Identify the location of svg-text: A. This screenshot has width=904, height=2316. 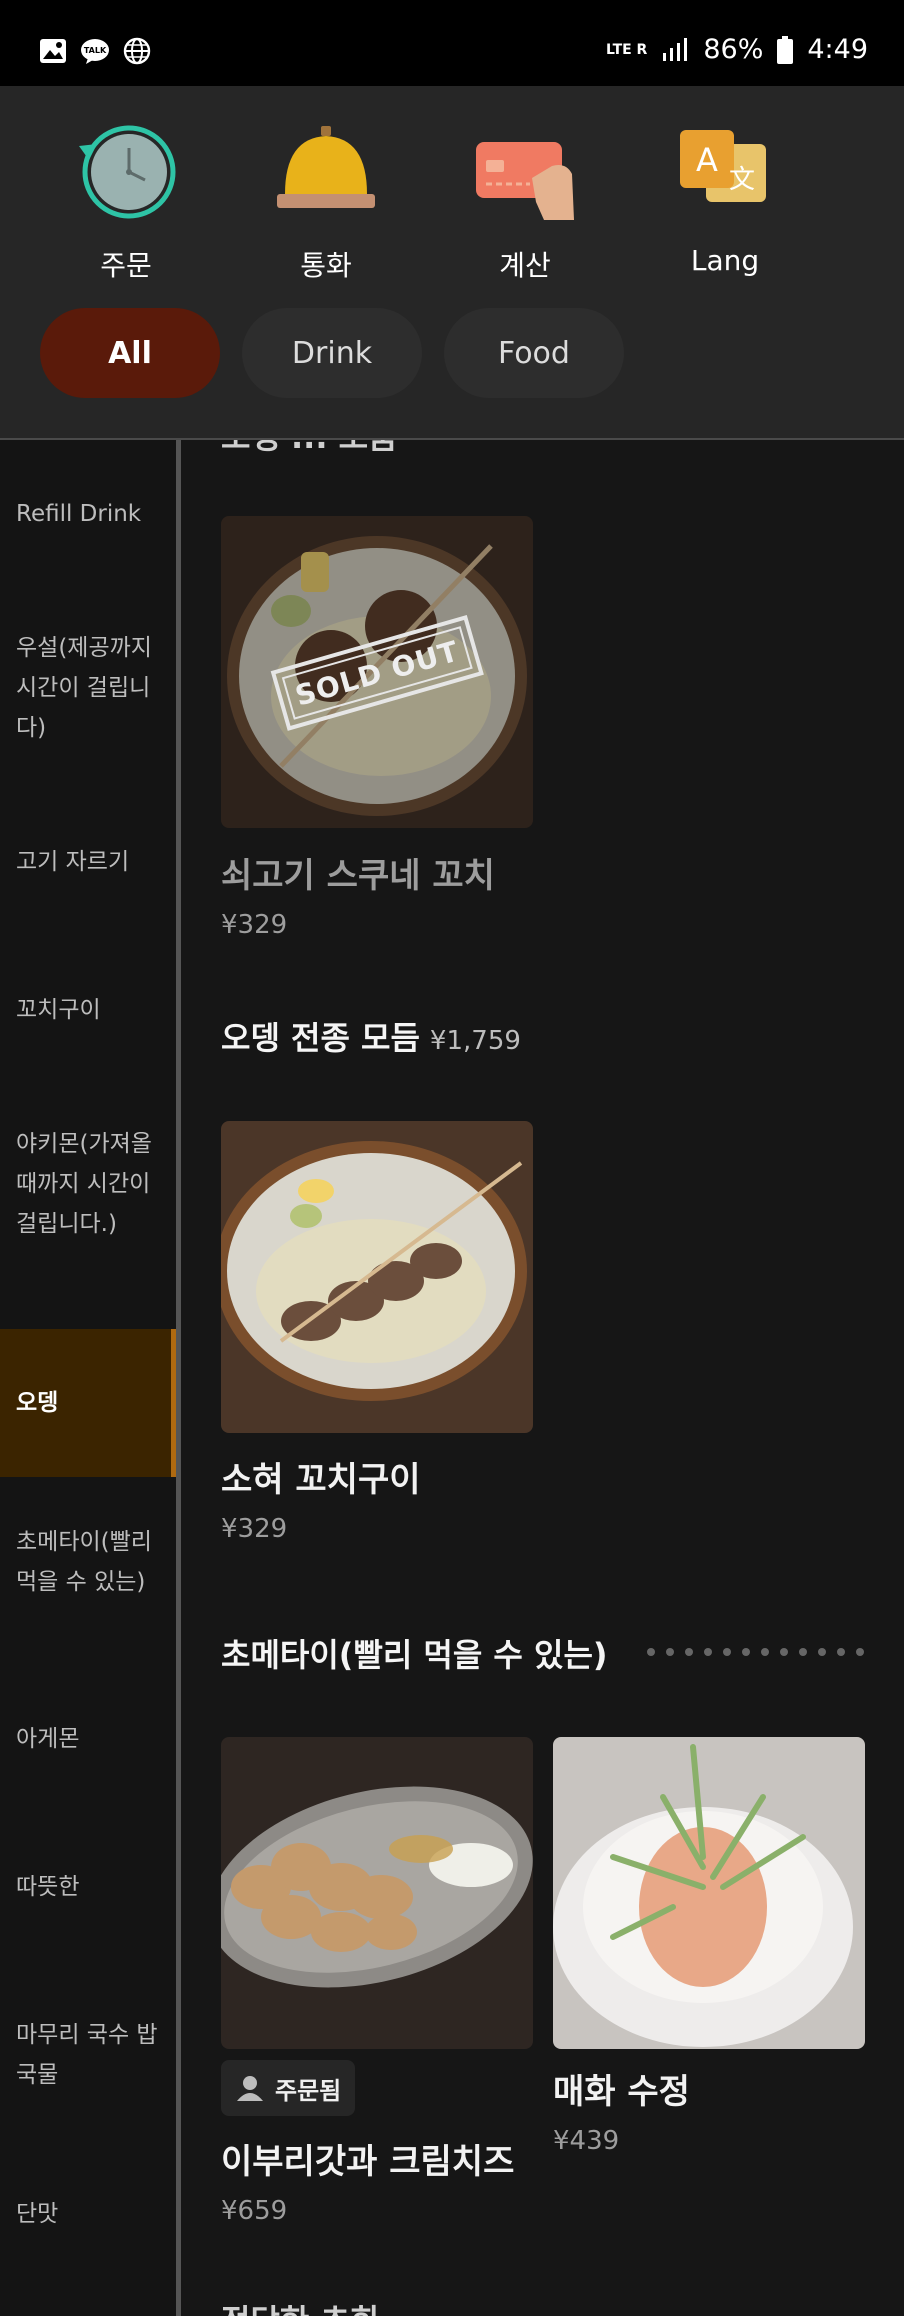
(707, 160).